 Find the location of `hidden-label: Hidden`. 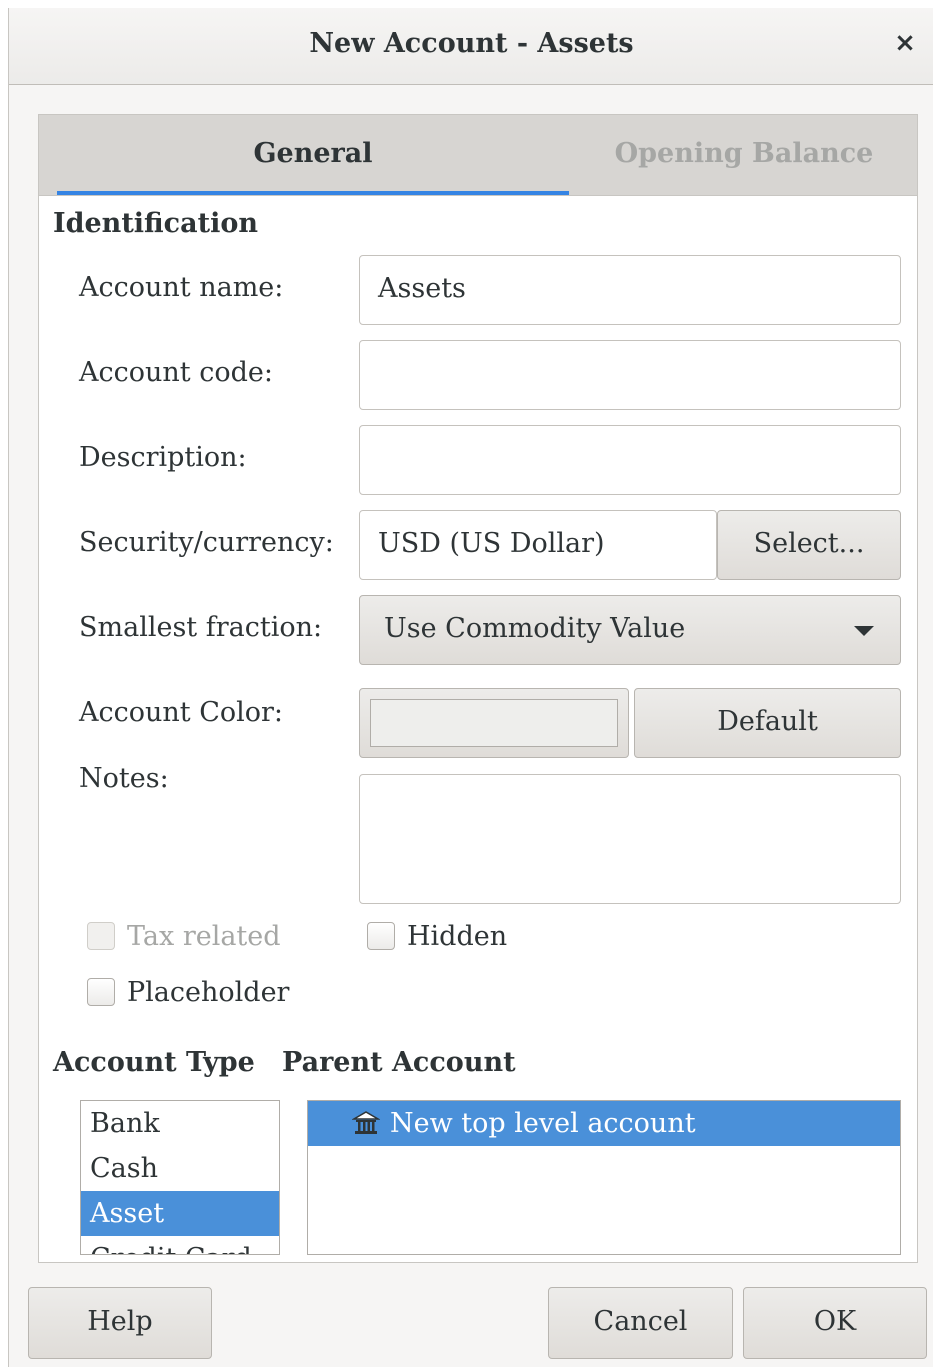

hidden-label: Hidden is located at coordinates (457, 936).